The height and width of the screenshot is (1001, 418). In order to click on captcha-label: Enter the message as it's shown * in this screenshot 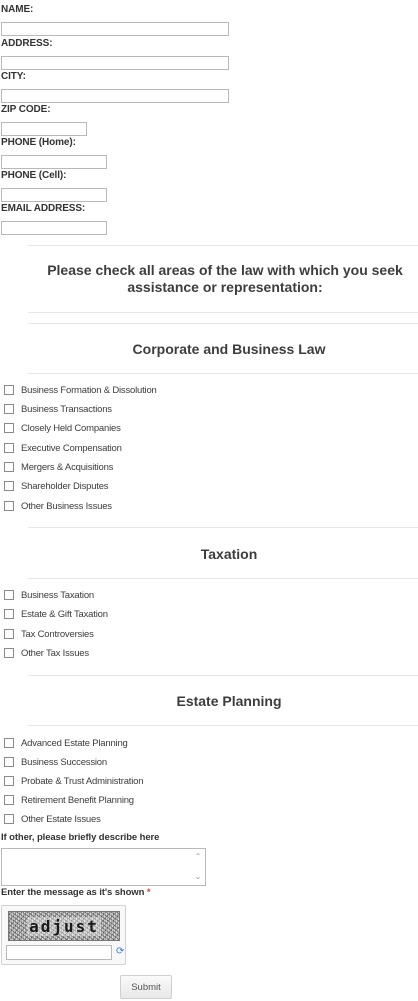, I will do `click(76, 892)`.